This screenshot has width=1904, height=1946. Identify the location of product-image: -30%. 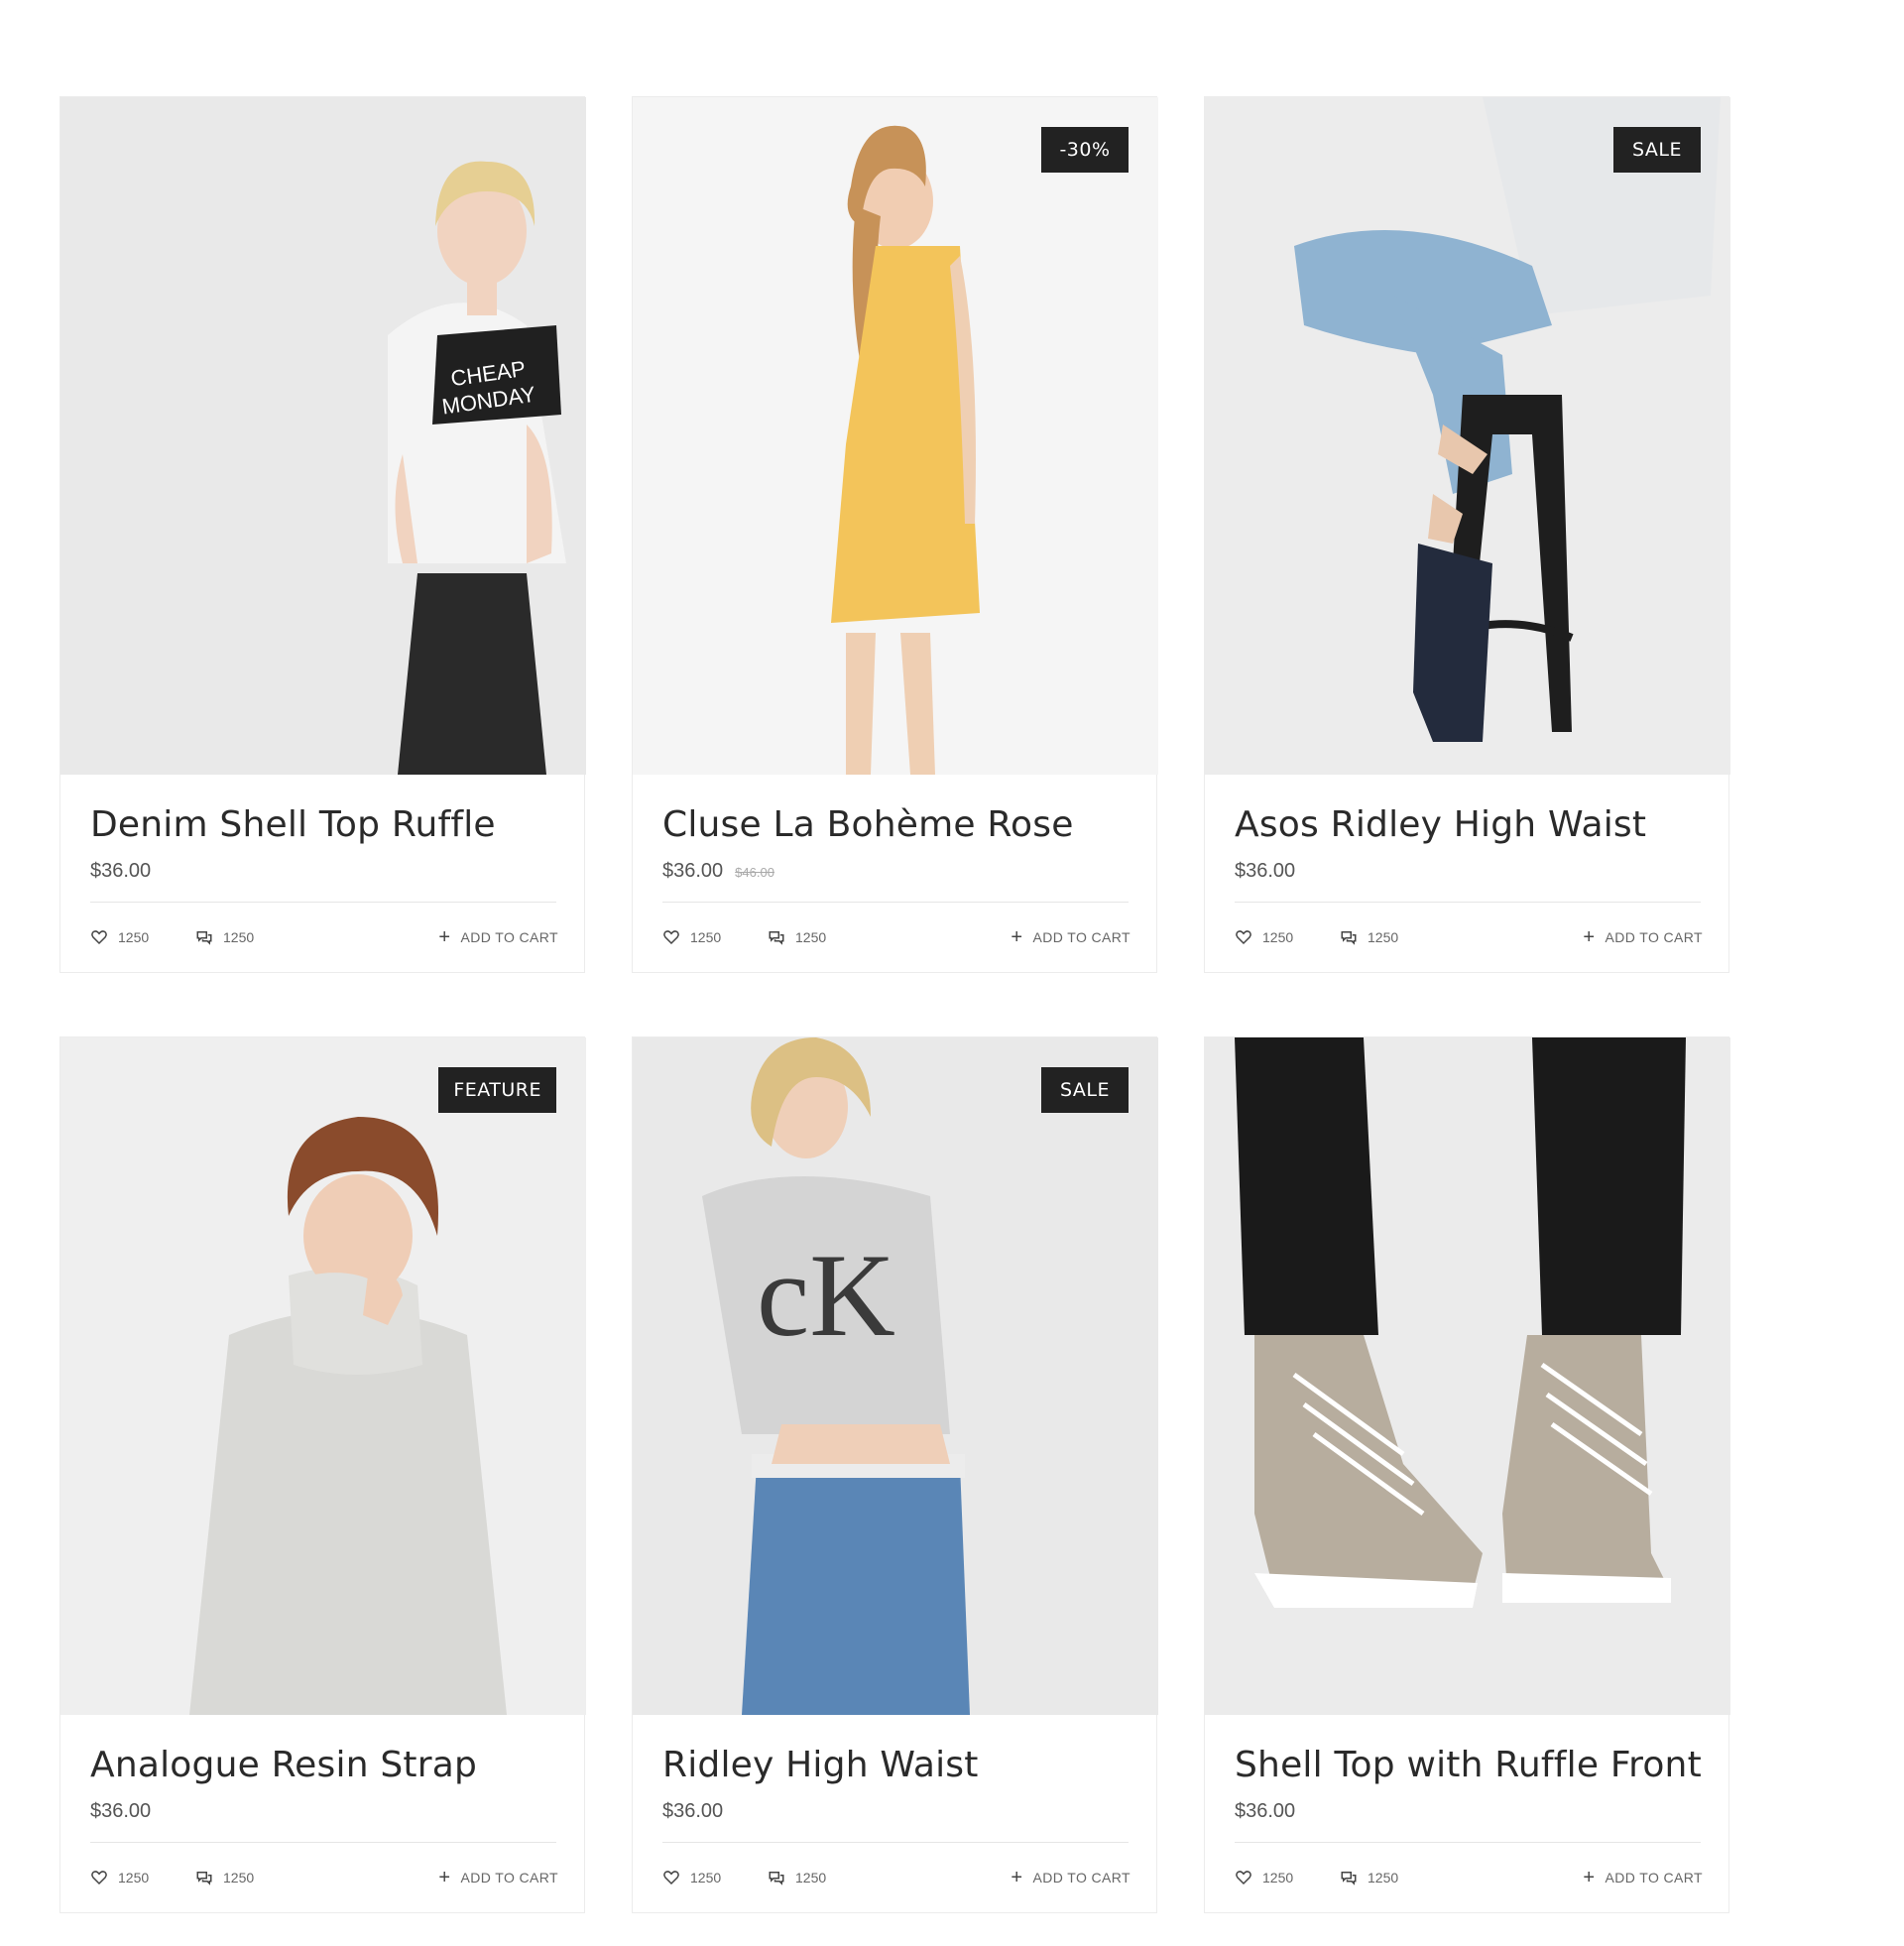
(895, 436).